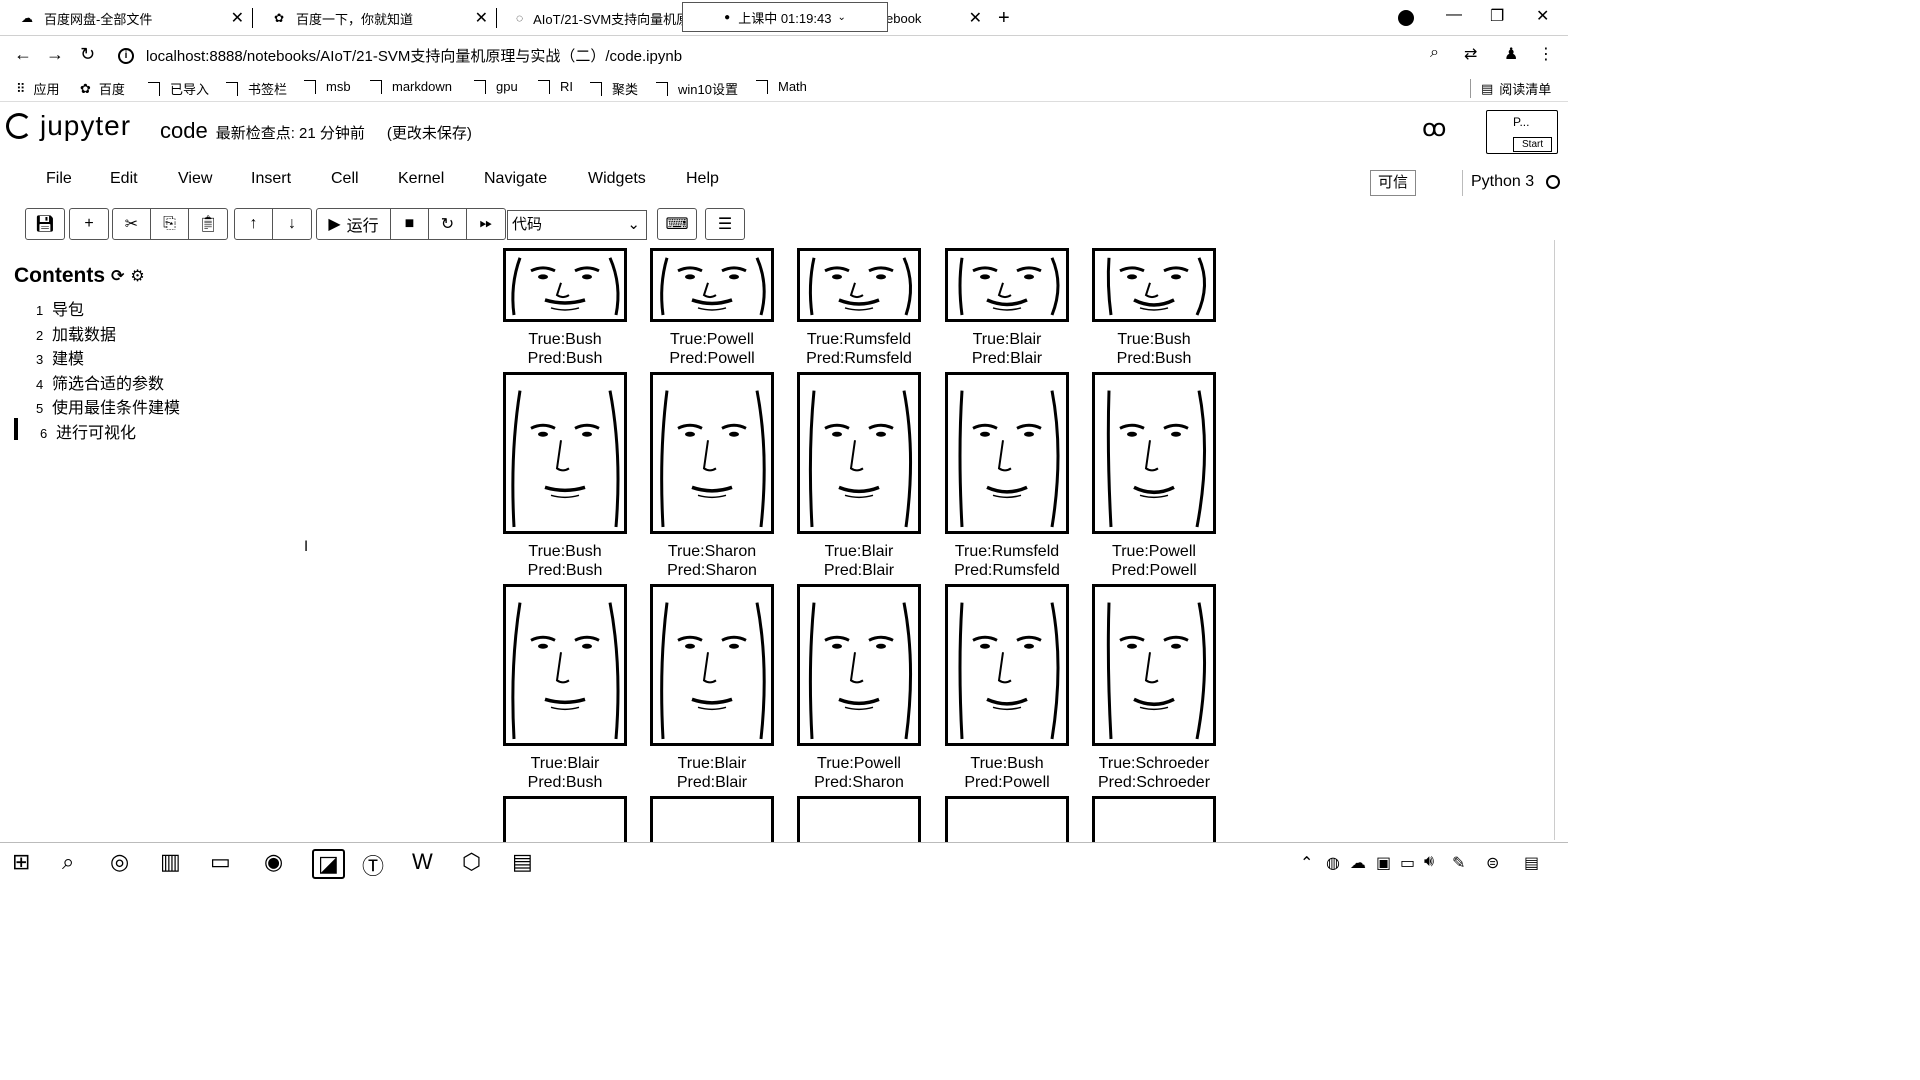  Describe the element at coordinates (1533, 144) in the screenshot. I see `start-button: Start` at that location.